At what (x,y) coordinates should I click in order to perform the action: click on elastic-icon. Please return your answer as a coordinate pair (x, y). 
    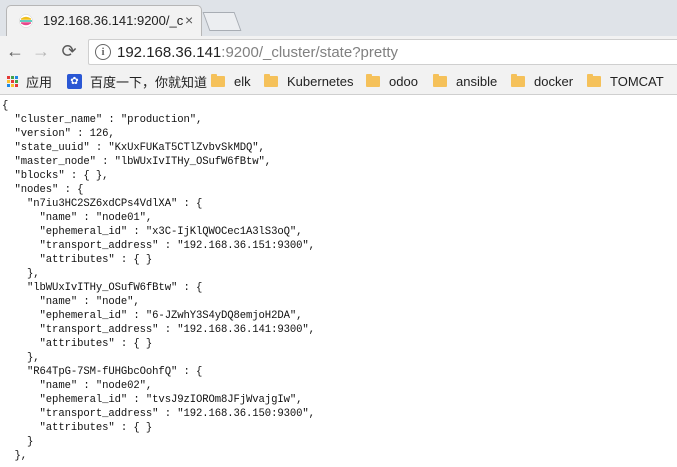
    Looking at the image, I should click on (26, 21).